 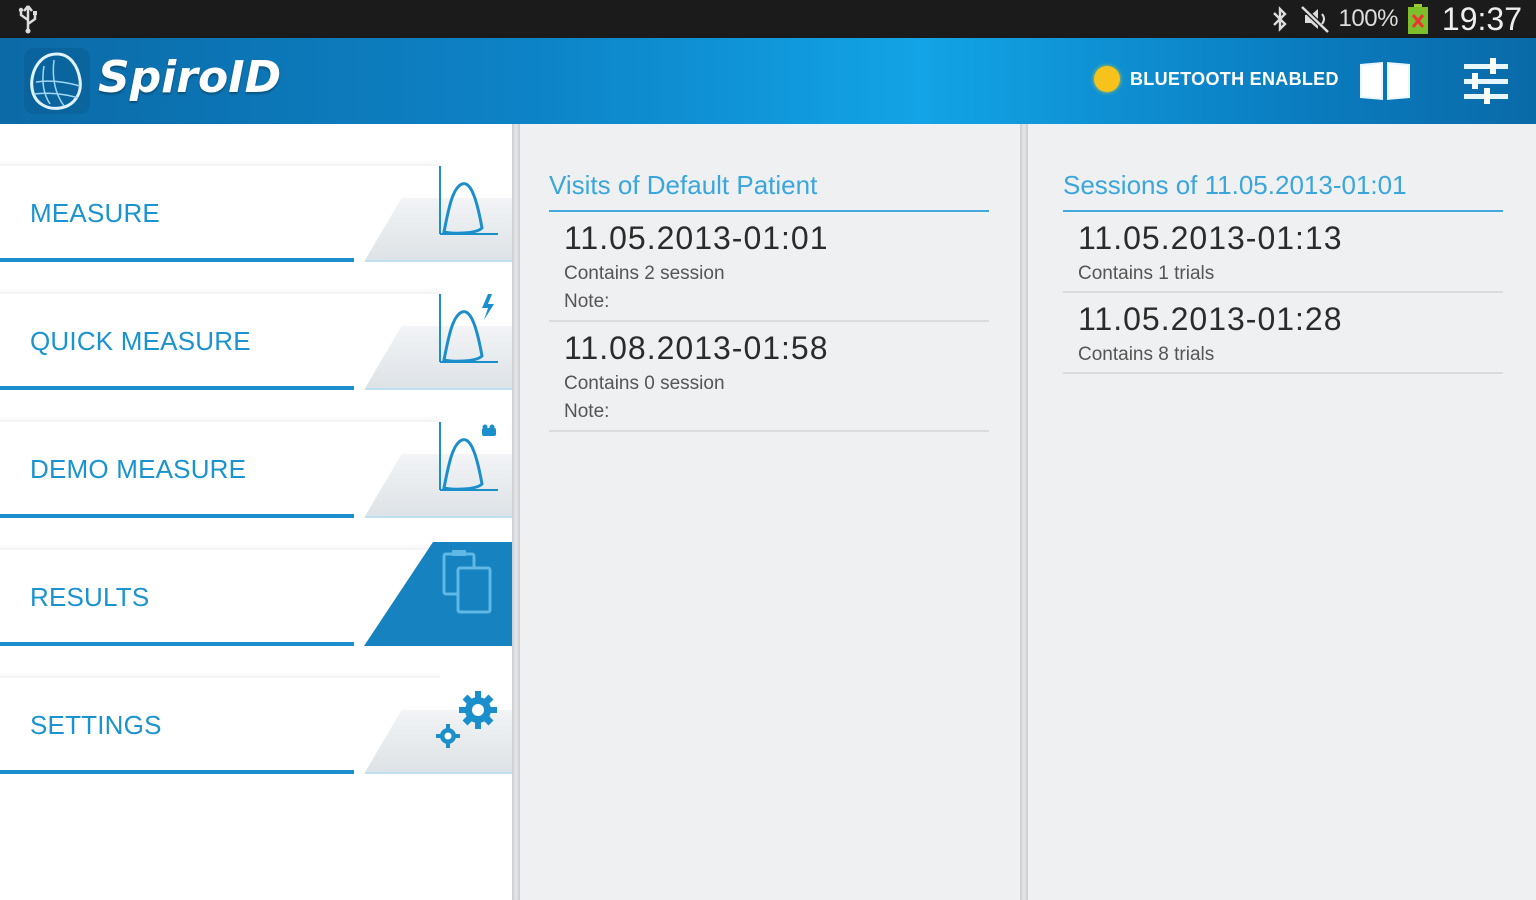 What do you see at coordinates (1481, 18) in the screenshot?
I see `clock: 19:37` at bounding box center [1481, 18].